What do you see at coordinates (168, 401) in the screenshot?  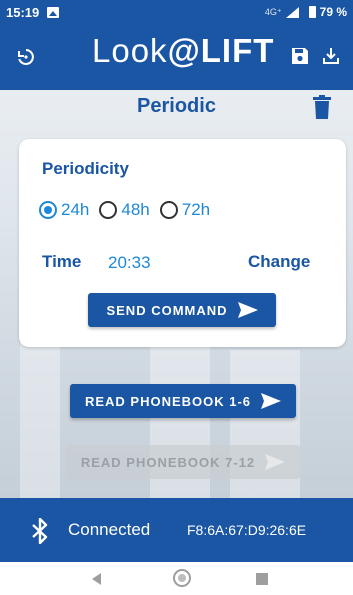 I see `read-phonebook-1-6-label: READ PHONEBOOK 1-6` at bounding box center [168, 401].